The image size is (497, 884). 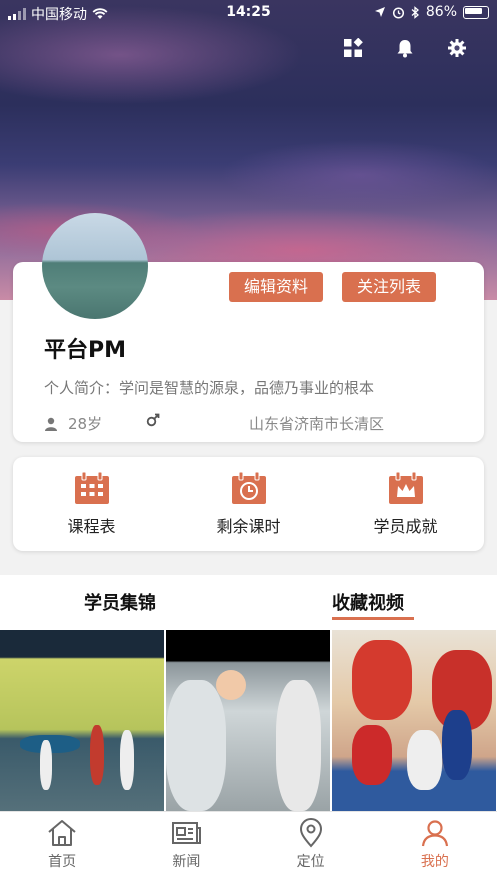 What do you see at coordinates (353, 48) in the screenshot?
I see `apps-icon` at bounding box center [353, 48].